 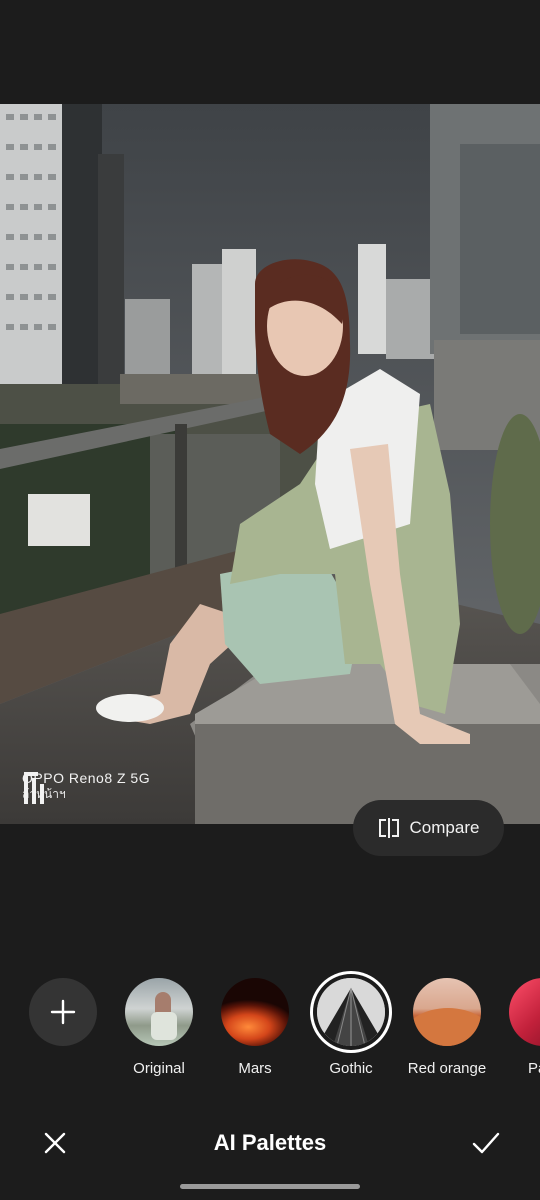 I want to click on oppo-frame-logo-icon, so click(x=34, y=788).